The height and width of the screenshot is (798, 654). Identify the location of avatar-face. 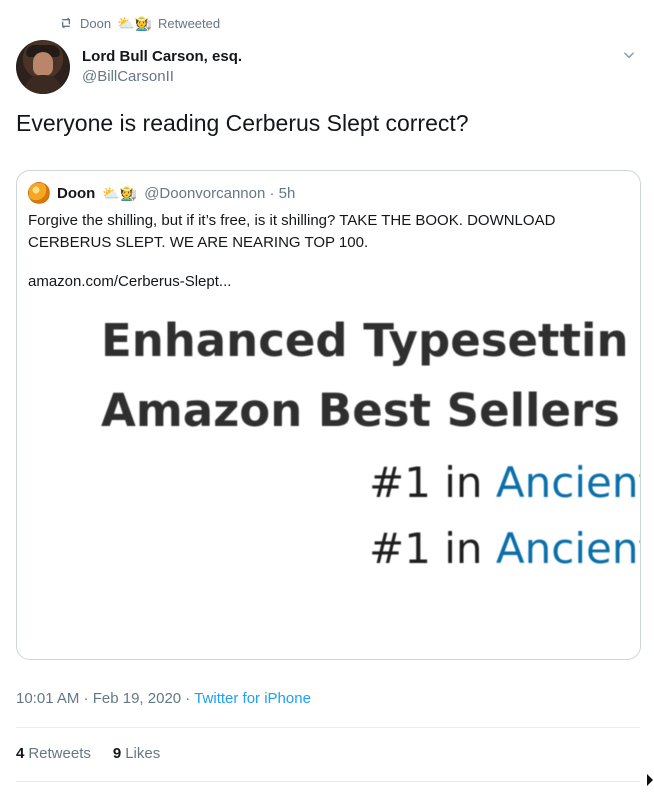
(43, 64).